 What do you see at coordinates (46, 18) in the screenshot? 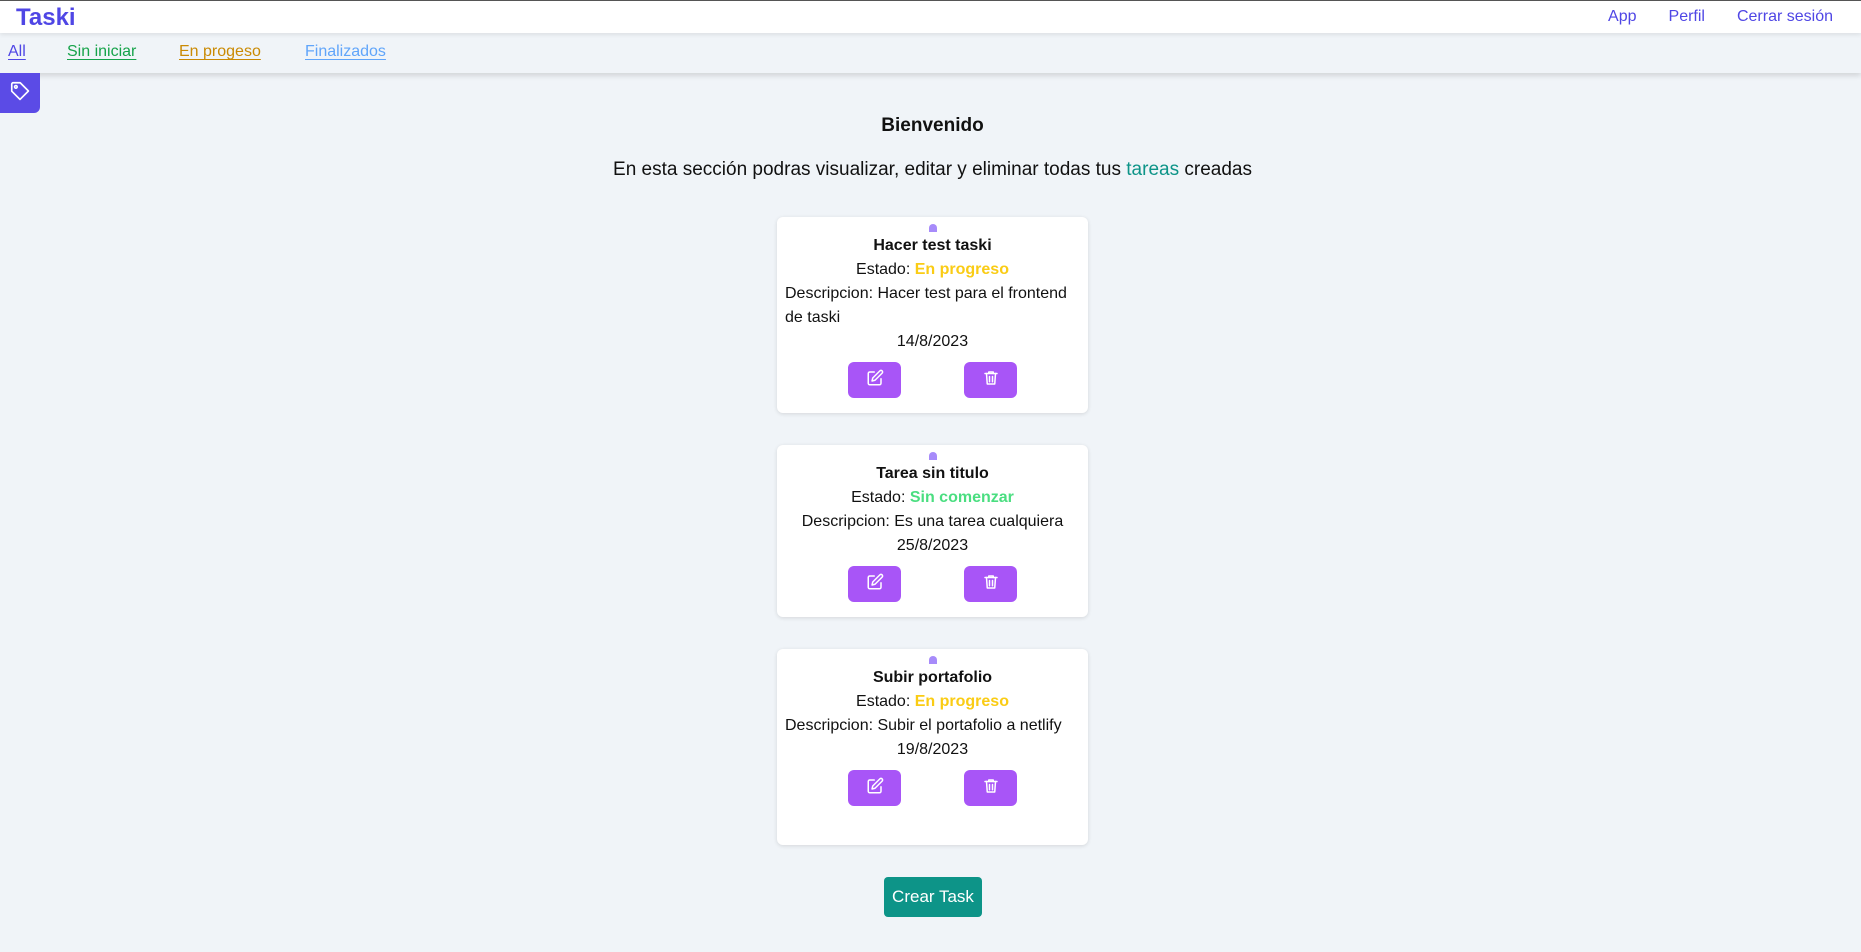
I see `brand-logo: Taski` at bounding box center [46, 18].